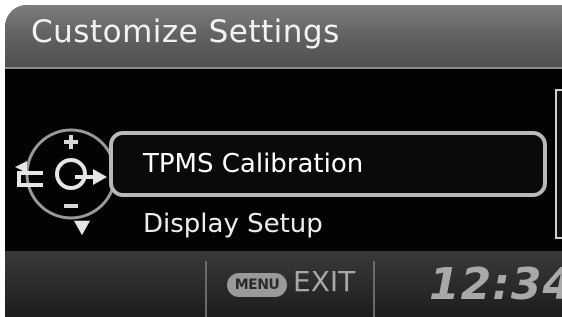  Describe the element at coordinates (374, 289) in the screenshot. I see `footer-divider-right` at that location.